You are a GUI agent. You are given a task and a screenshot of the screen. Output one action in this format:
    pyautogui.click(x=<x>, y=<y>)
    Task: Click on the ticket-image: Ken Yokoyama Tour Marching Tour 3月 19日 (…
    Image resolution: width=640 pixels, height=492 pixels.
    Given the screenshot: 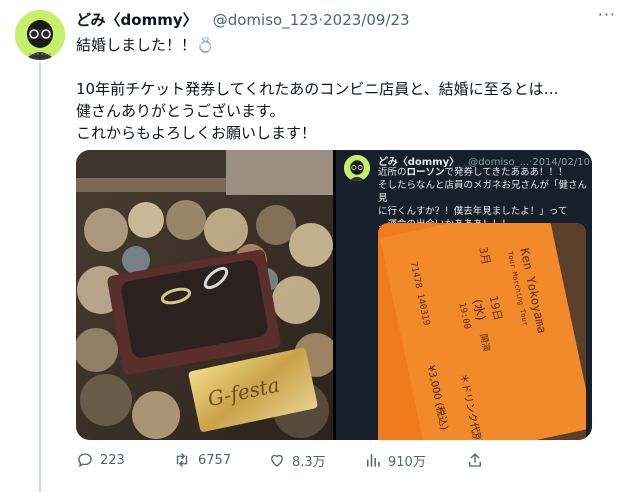 What is the action you would take?
    pyautogui.click(x=482, y=331)
    